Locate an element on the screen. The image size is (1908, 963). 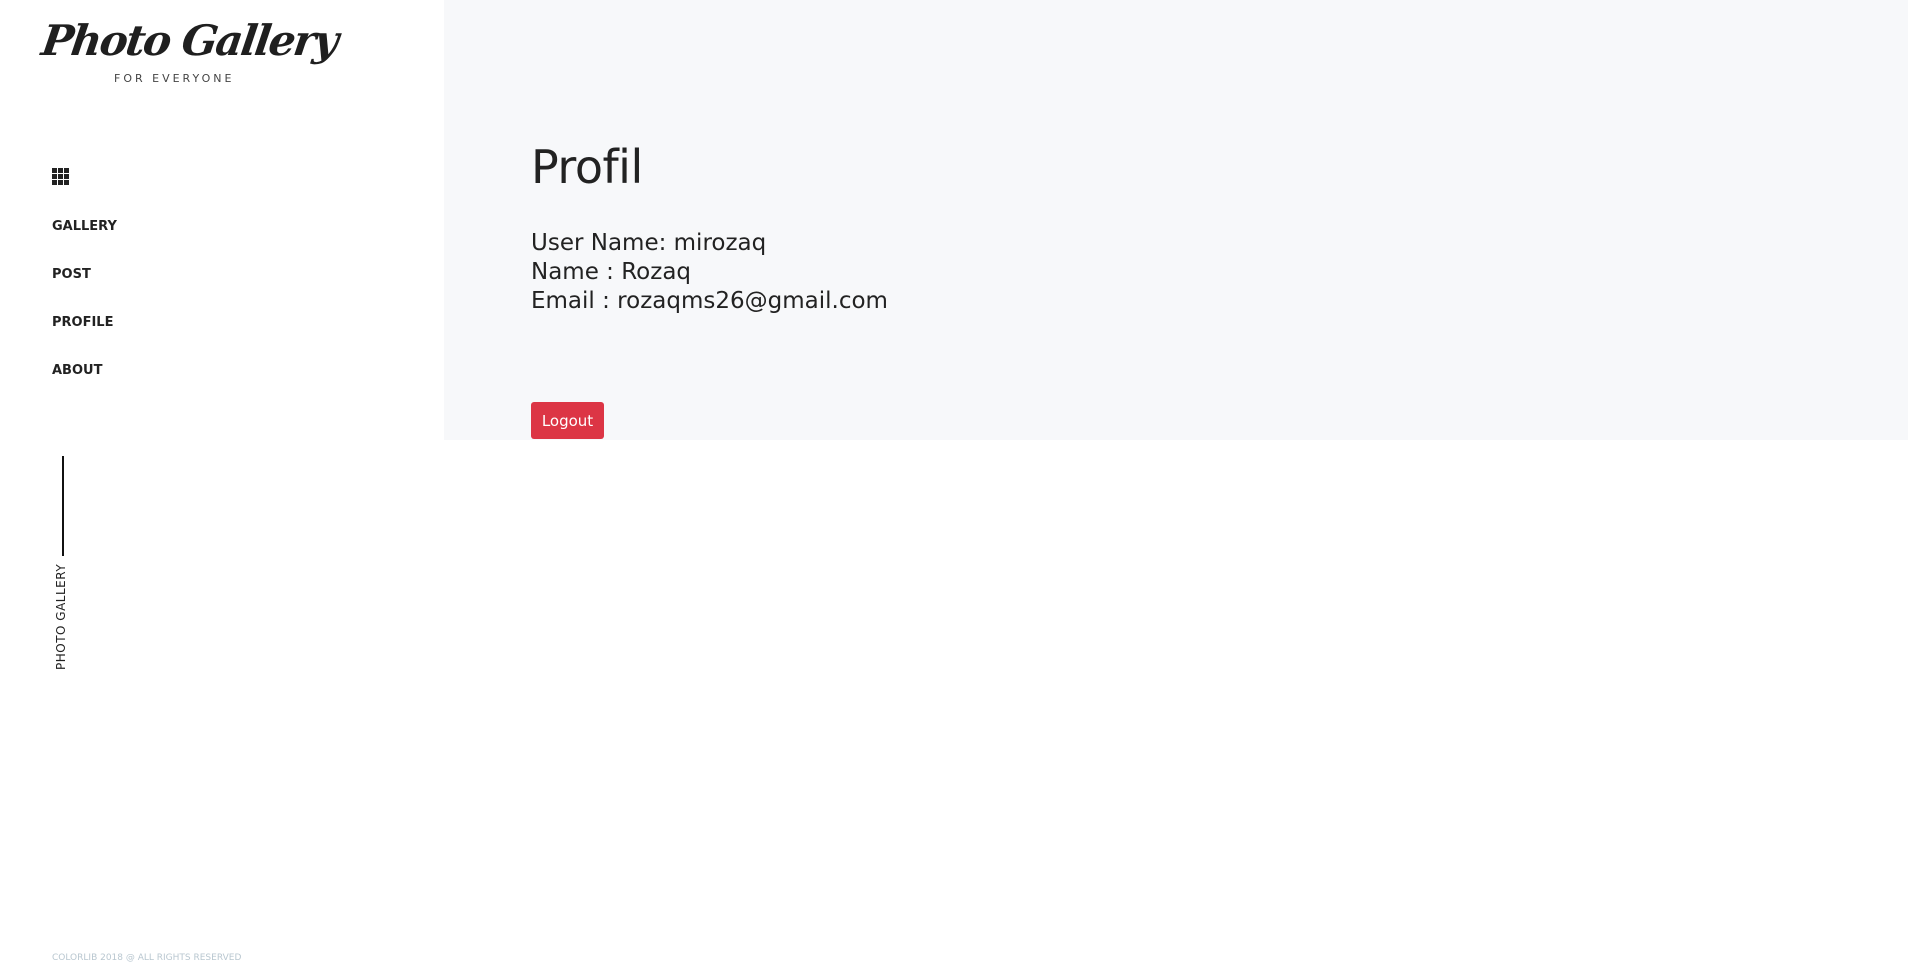
footer-copyright: COLORLIB 2018 @ ALL RIGHTS RESERVED is located at coordinates (147, 958).